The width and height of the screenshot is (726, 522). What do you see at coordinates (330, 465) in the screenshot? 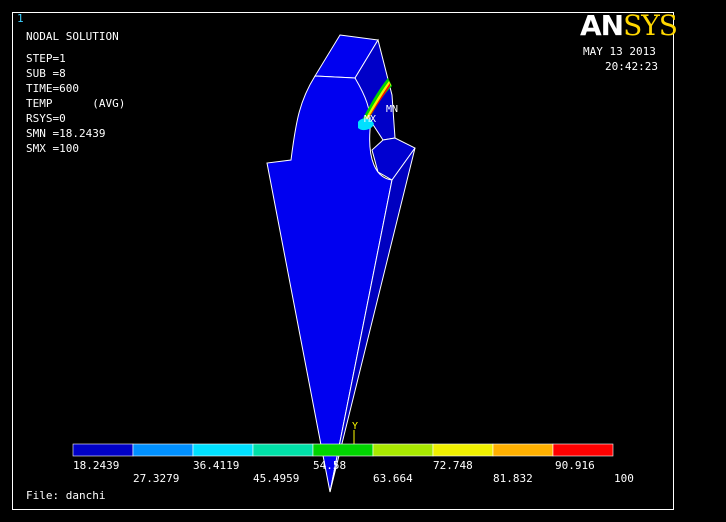
I see `legend-label-5: 54.58` at bounding box center [330, 465].